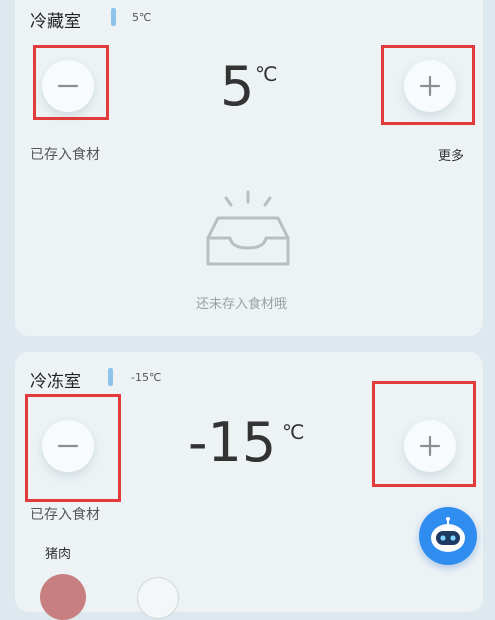  Describe the element at coordinates (248, 228) in the screenshot. I see `empty-box-icon` at that location.